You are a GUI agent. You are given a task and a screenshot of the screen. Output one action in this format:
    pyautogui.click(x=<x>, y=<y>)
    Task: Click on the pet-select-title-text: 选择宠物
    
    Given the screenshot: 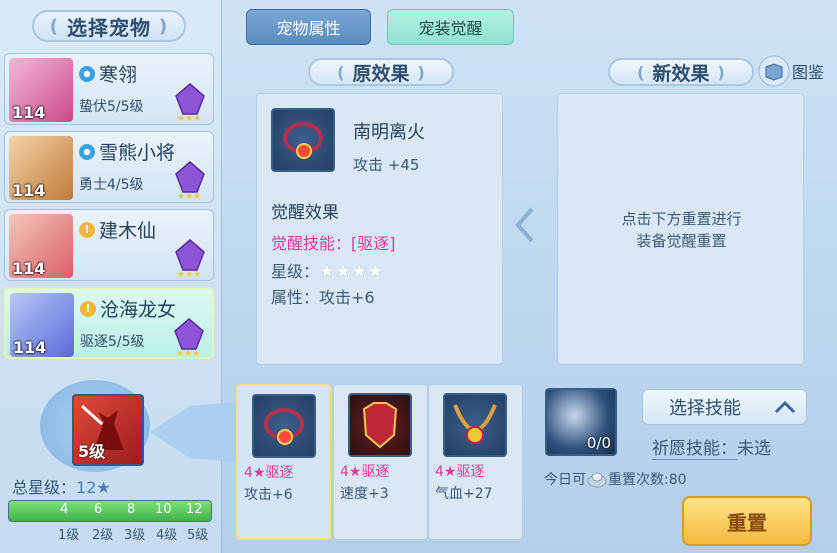 What is the action you would take?
    pyautogui.click(x=109, y=27)
    